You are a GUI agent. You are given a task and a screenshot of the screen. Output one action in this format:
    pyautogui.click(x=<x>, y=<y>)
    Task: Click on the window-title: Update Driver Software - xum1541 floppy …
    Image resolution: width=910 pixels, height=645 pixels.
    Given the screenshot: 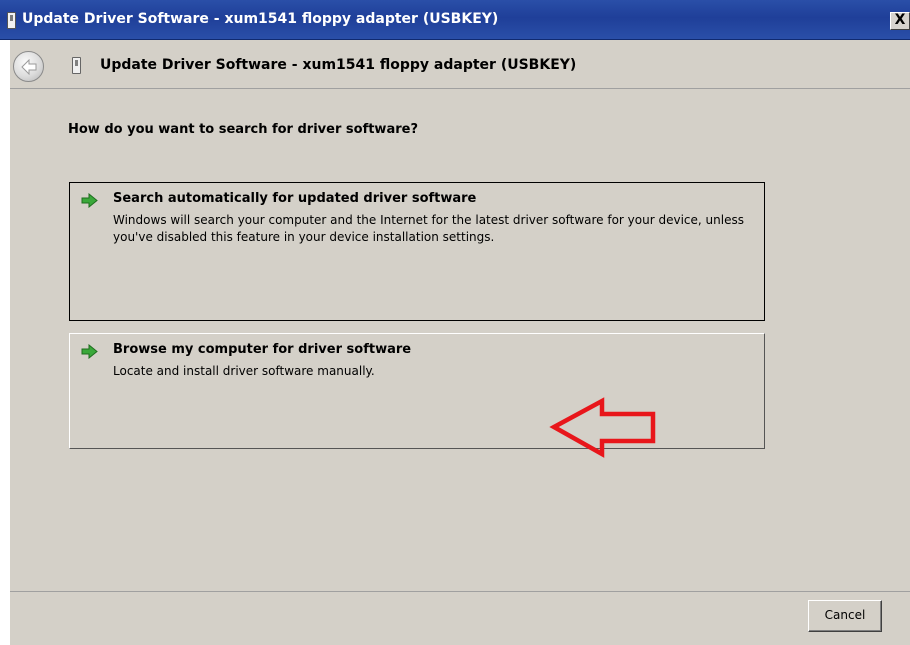 What is the action you would take?
    pyautogui.click(x=260, y=19)
    